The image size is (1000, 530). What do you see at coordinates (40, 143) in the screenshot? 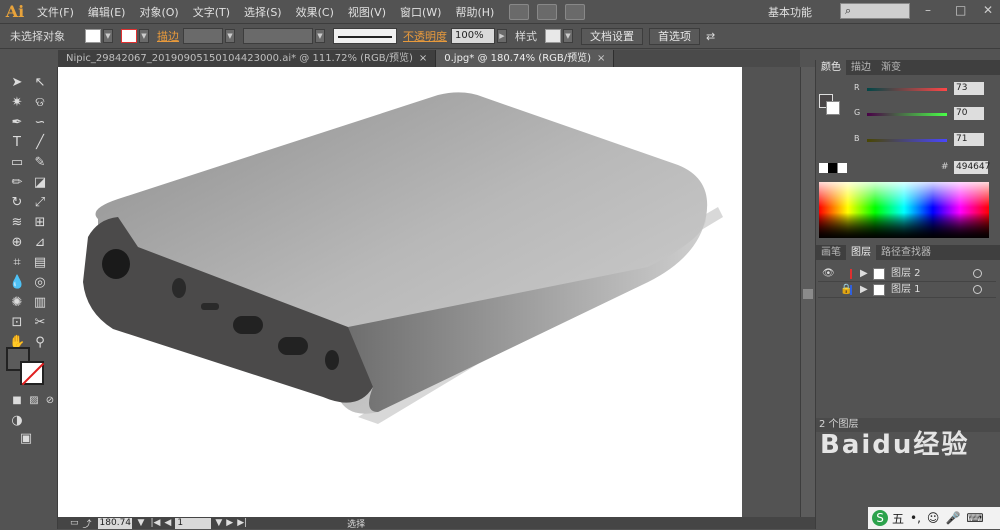
I see `line-tool-icon: ╱` at bounding box center [40, 143].